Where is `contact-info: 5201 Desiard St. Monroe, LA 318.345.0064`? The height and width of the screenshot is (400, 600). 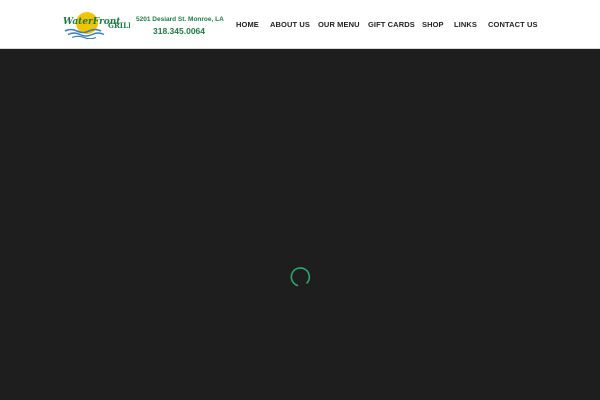 contact-info: 5201 Desiard St. Monroe, LA 318.345.0064 is located at coordinates (180, 26).